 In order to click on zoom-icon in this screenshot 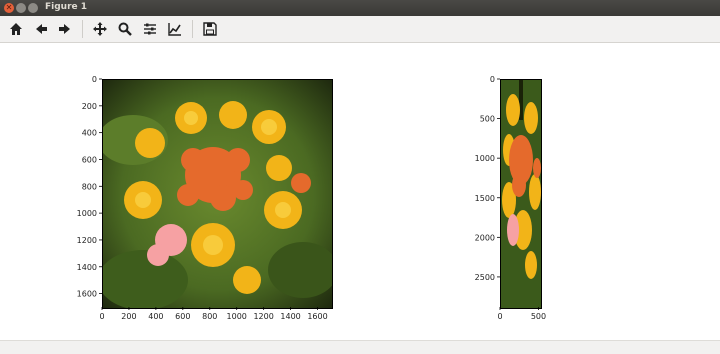, I will do `click(125, 29)`.